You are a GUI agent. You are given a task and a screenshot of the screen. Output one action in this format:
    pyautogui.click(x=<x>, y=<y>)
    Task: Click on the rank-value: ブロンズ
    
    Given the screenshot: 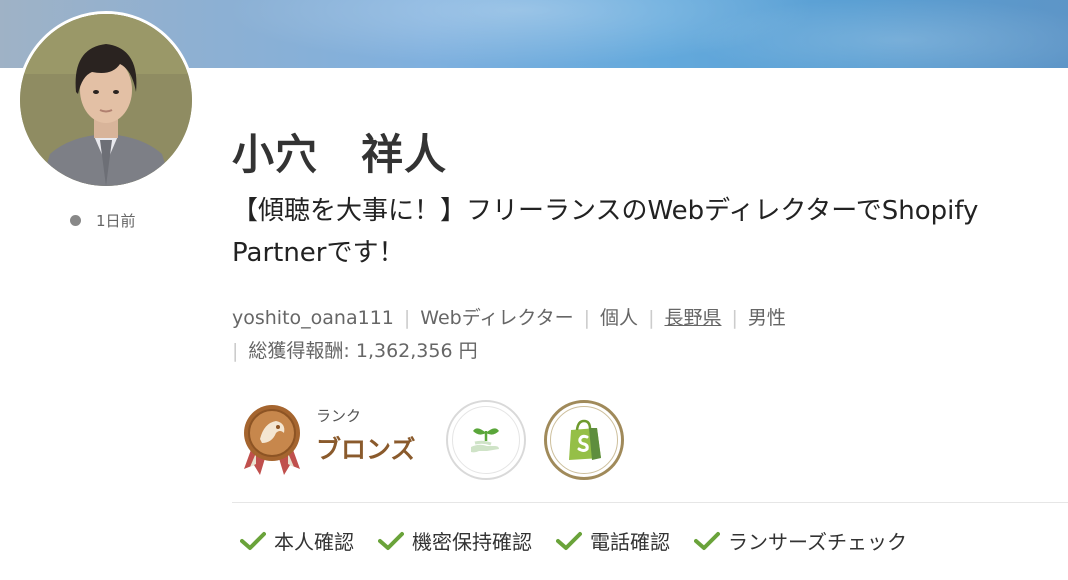 What is the action you would take?
    pyautogui.click(x=366, y=449)
    